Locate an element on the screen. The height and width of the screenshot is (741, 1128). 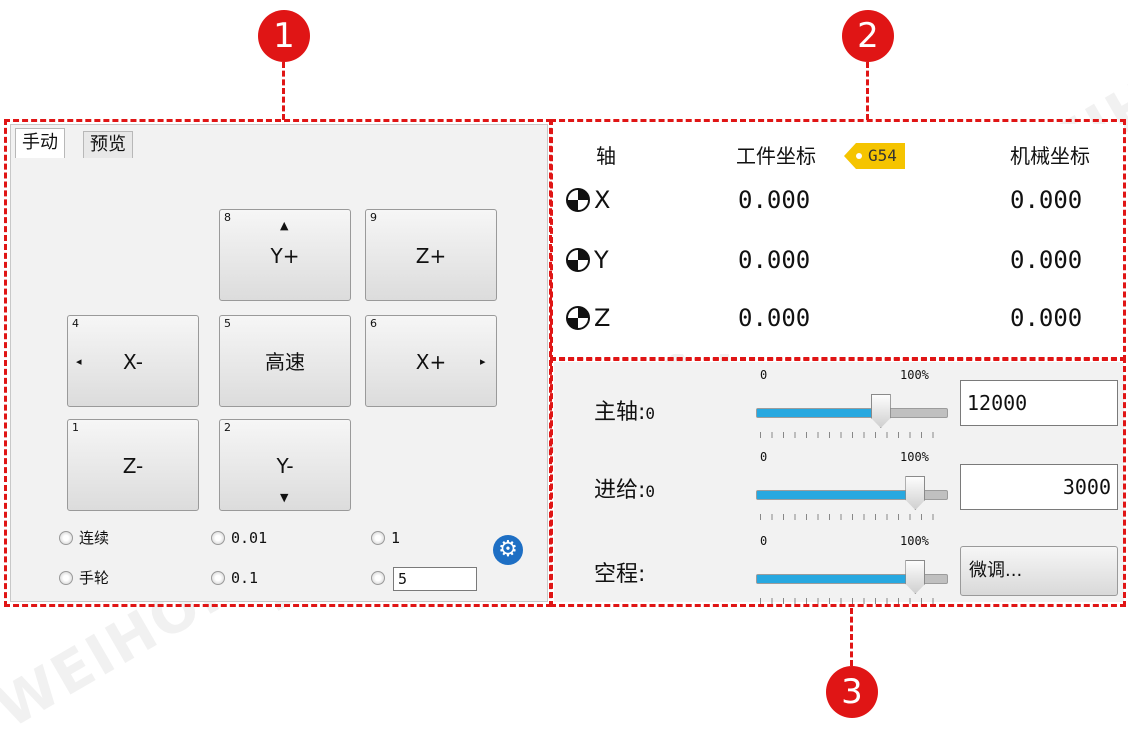
callout-1: 1 is located at coordinates (284, 36).